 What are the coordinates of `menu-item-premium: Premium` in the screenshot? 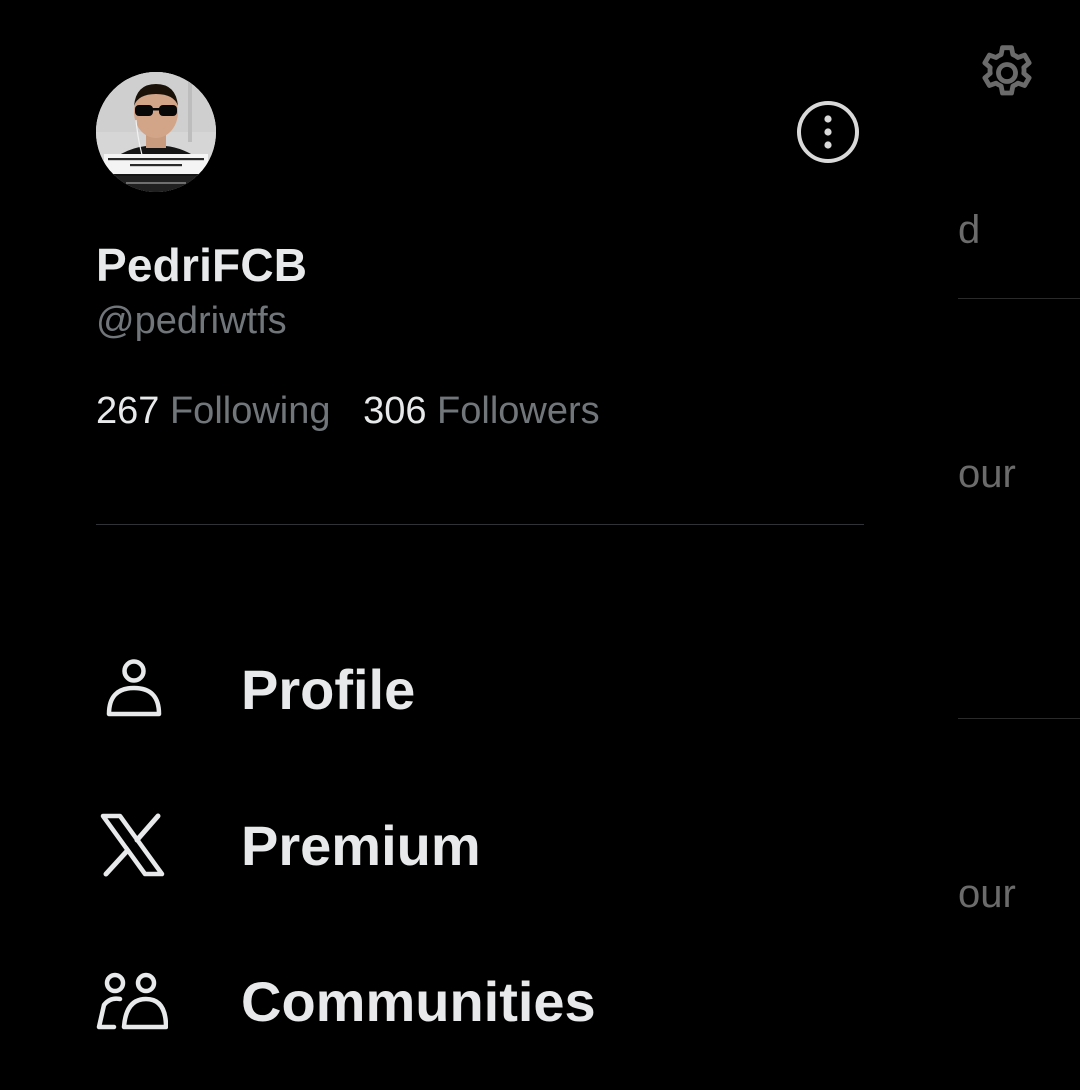 It's located at (480, 845).